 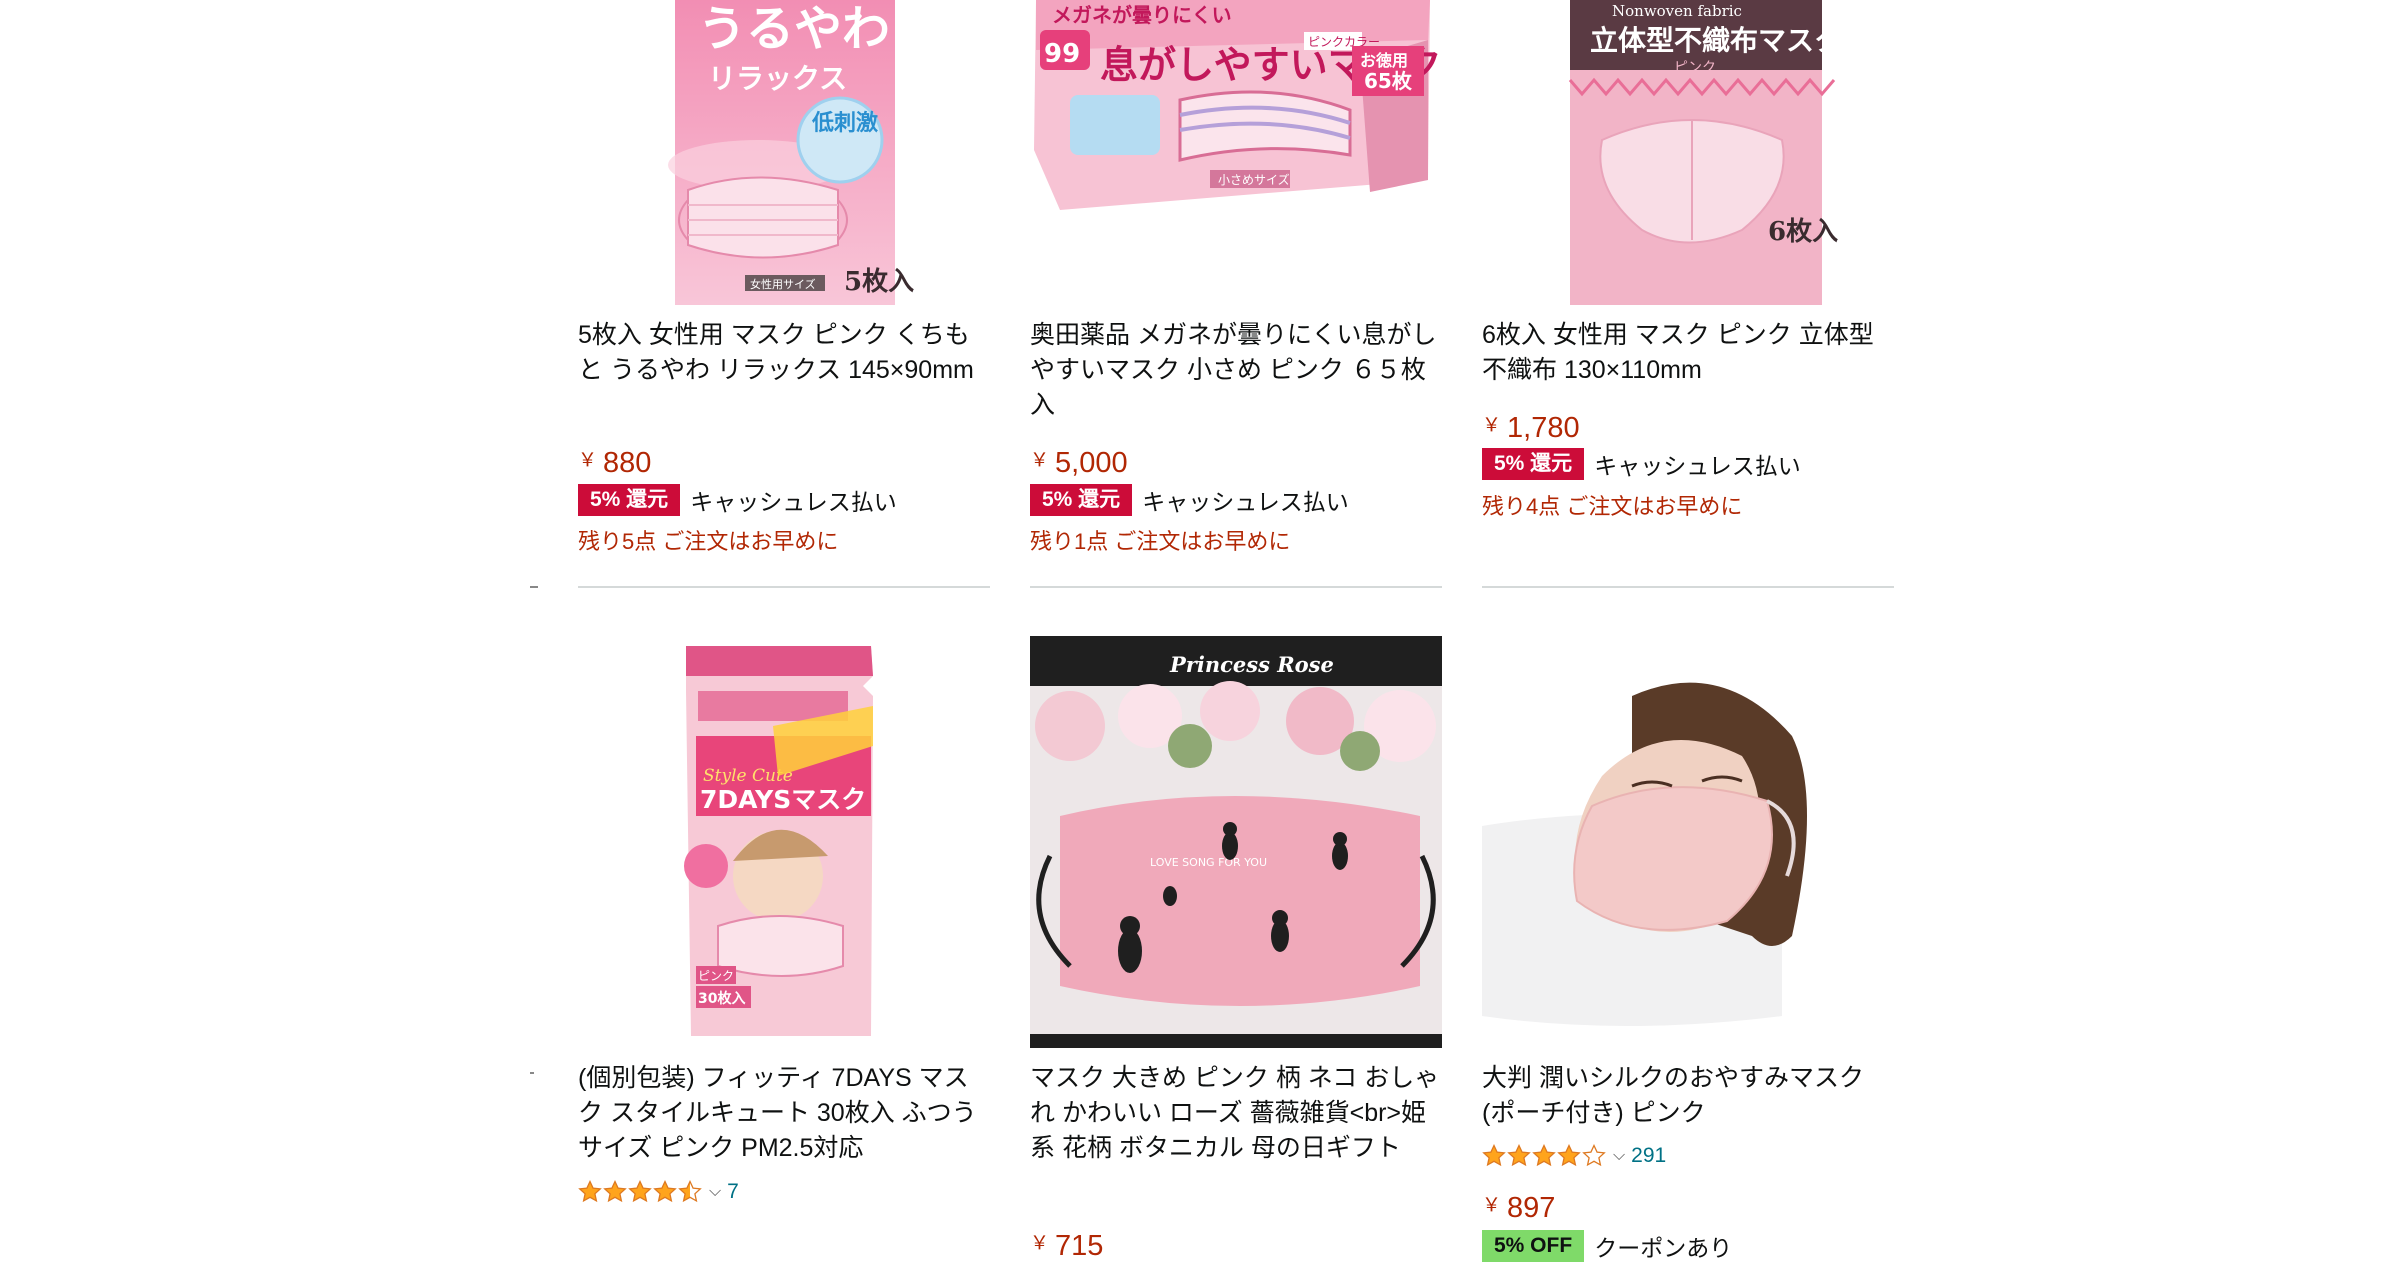 I want to click on product-image: Princess Rose LOVE SONG FOR YOU, so click(x=1236, y=842).